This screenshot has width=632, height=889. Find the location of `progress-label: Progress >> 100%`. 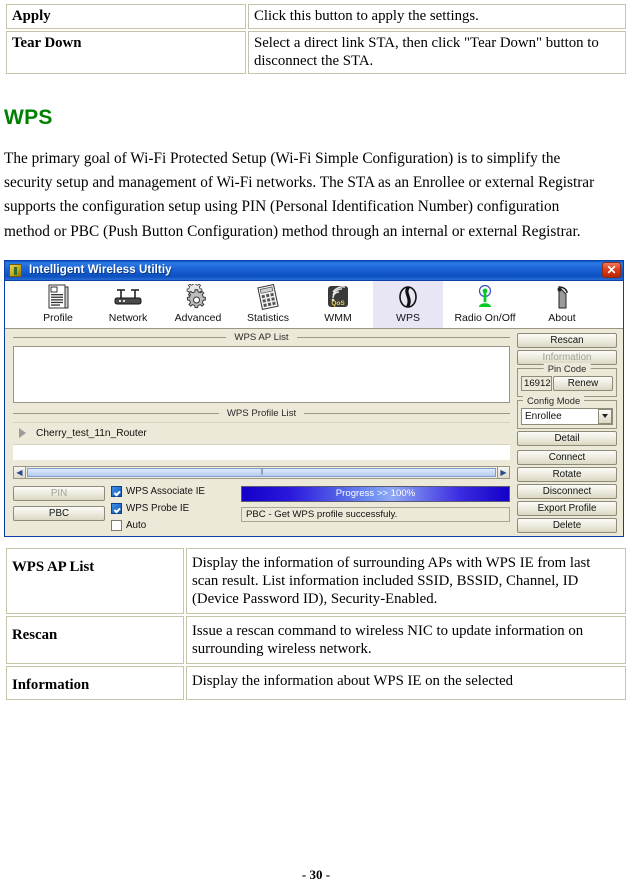

progress-label: Progress >> 100% is located at coordinates (375, 493).